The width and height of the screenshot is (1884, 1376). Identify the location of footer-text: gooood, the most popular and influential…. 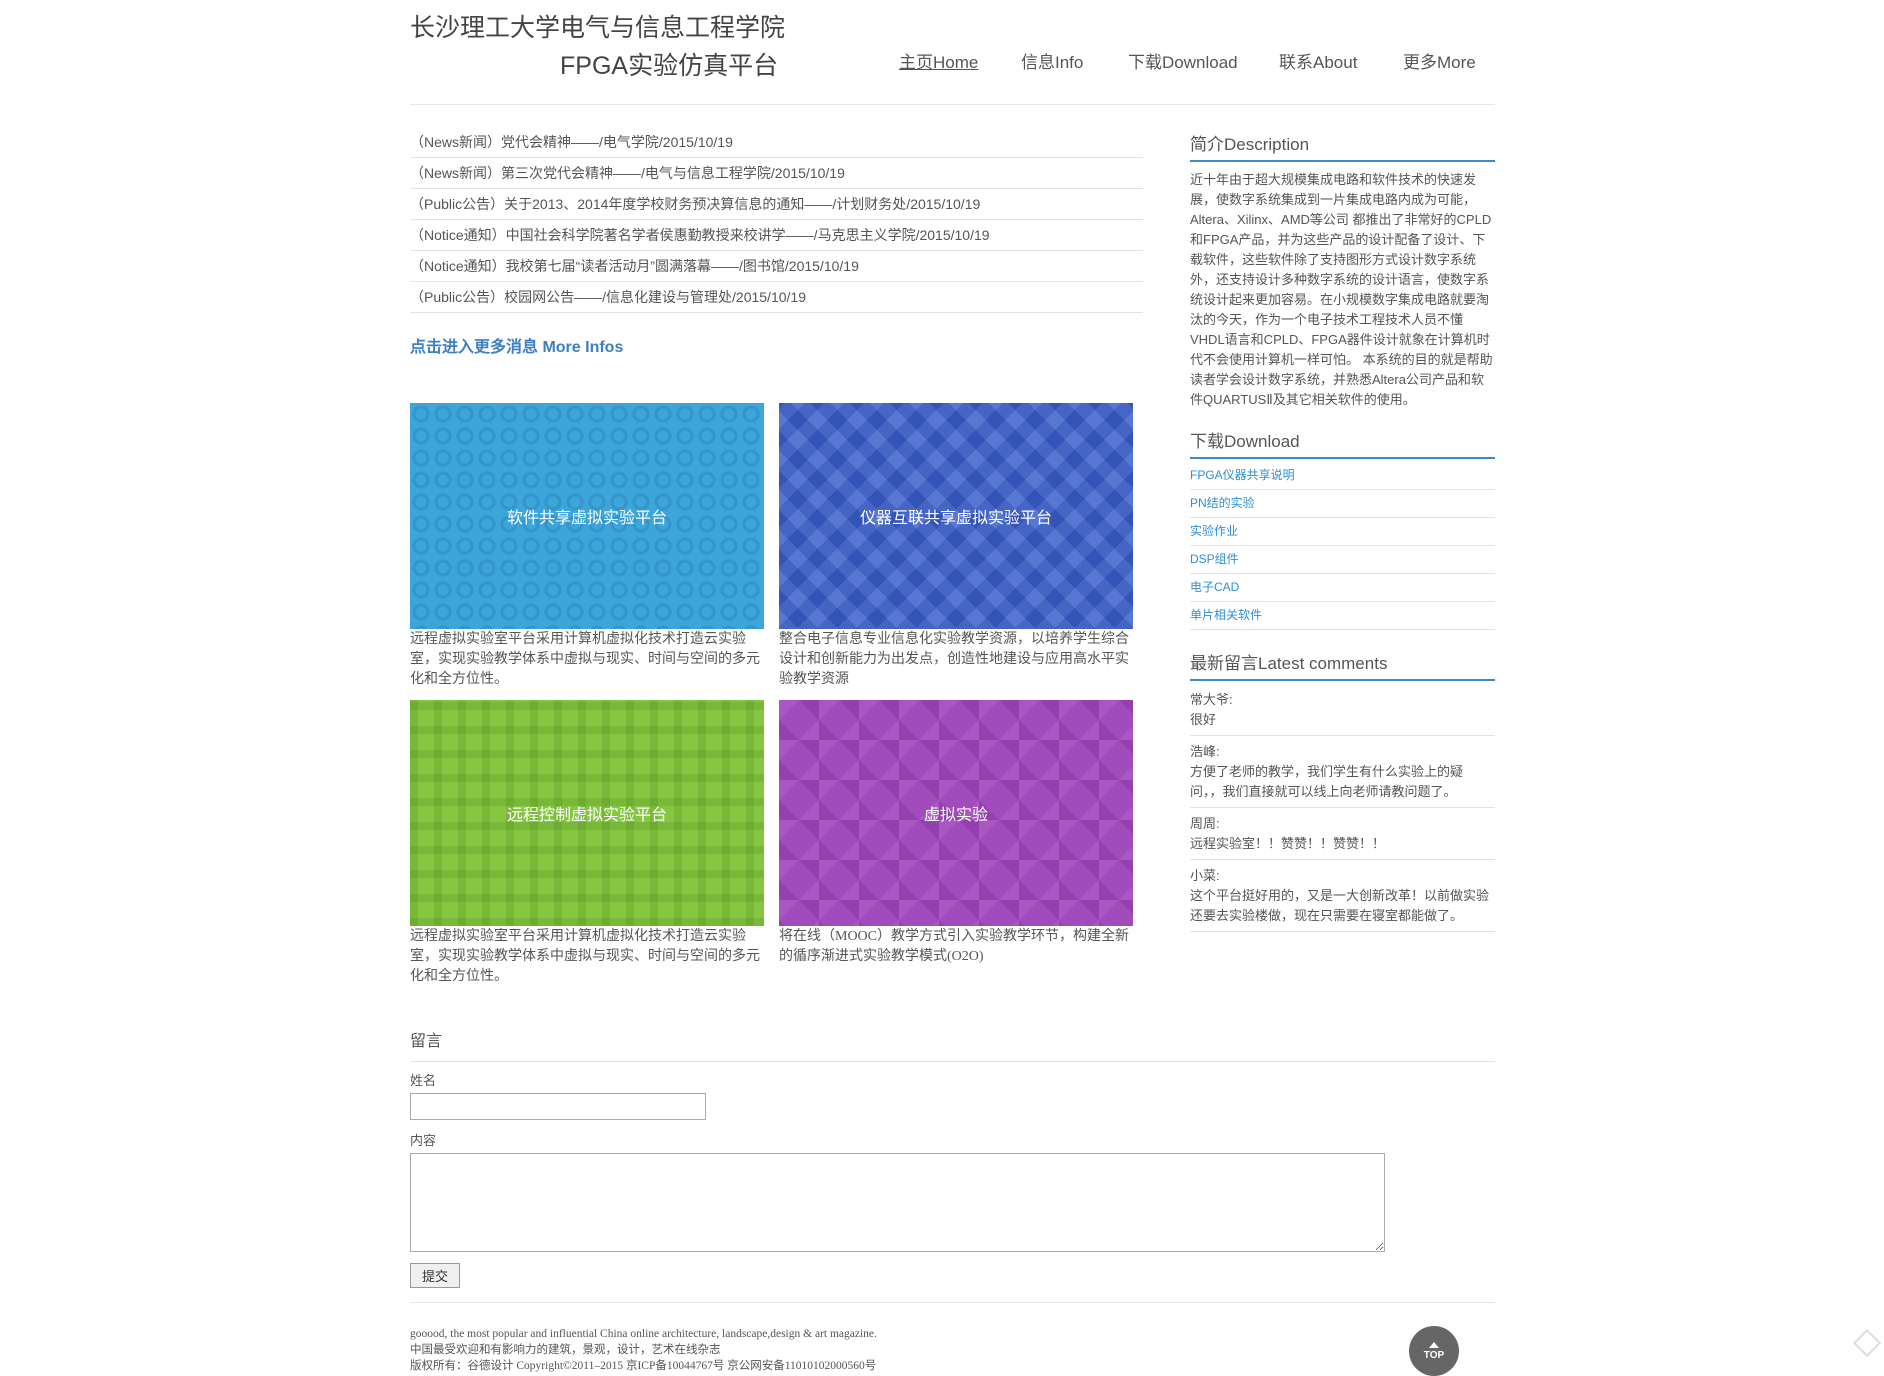
(643, 1350).